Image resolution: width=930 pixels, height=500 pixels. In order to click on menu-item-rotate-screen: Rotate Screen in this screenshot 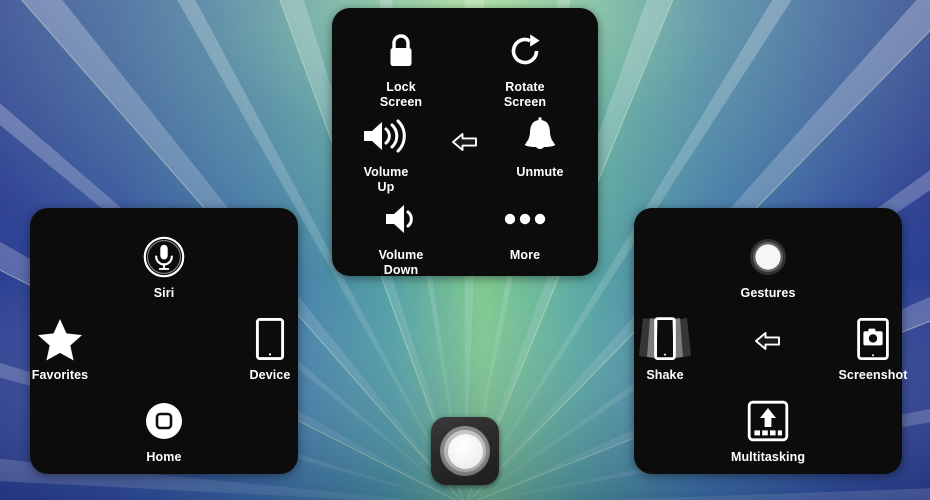, I will do `click(525, 68)`.